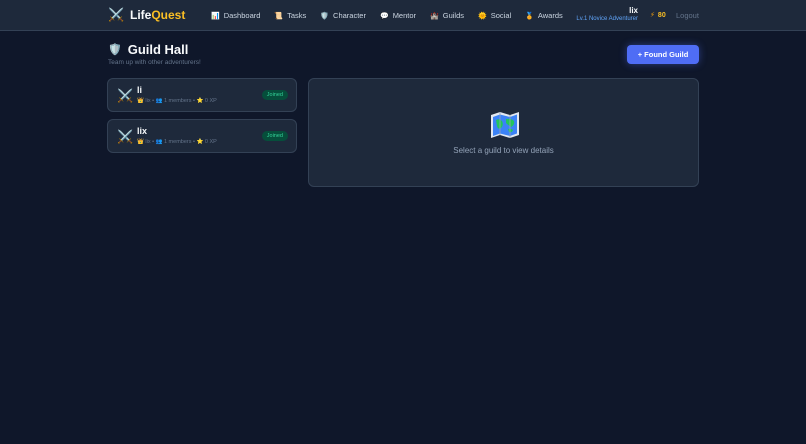  Describe the element at coordinates (529, 16) in the screenshot. I see `medal-icon: 🏅` at that location.